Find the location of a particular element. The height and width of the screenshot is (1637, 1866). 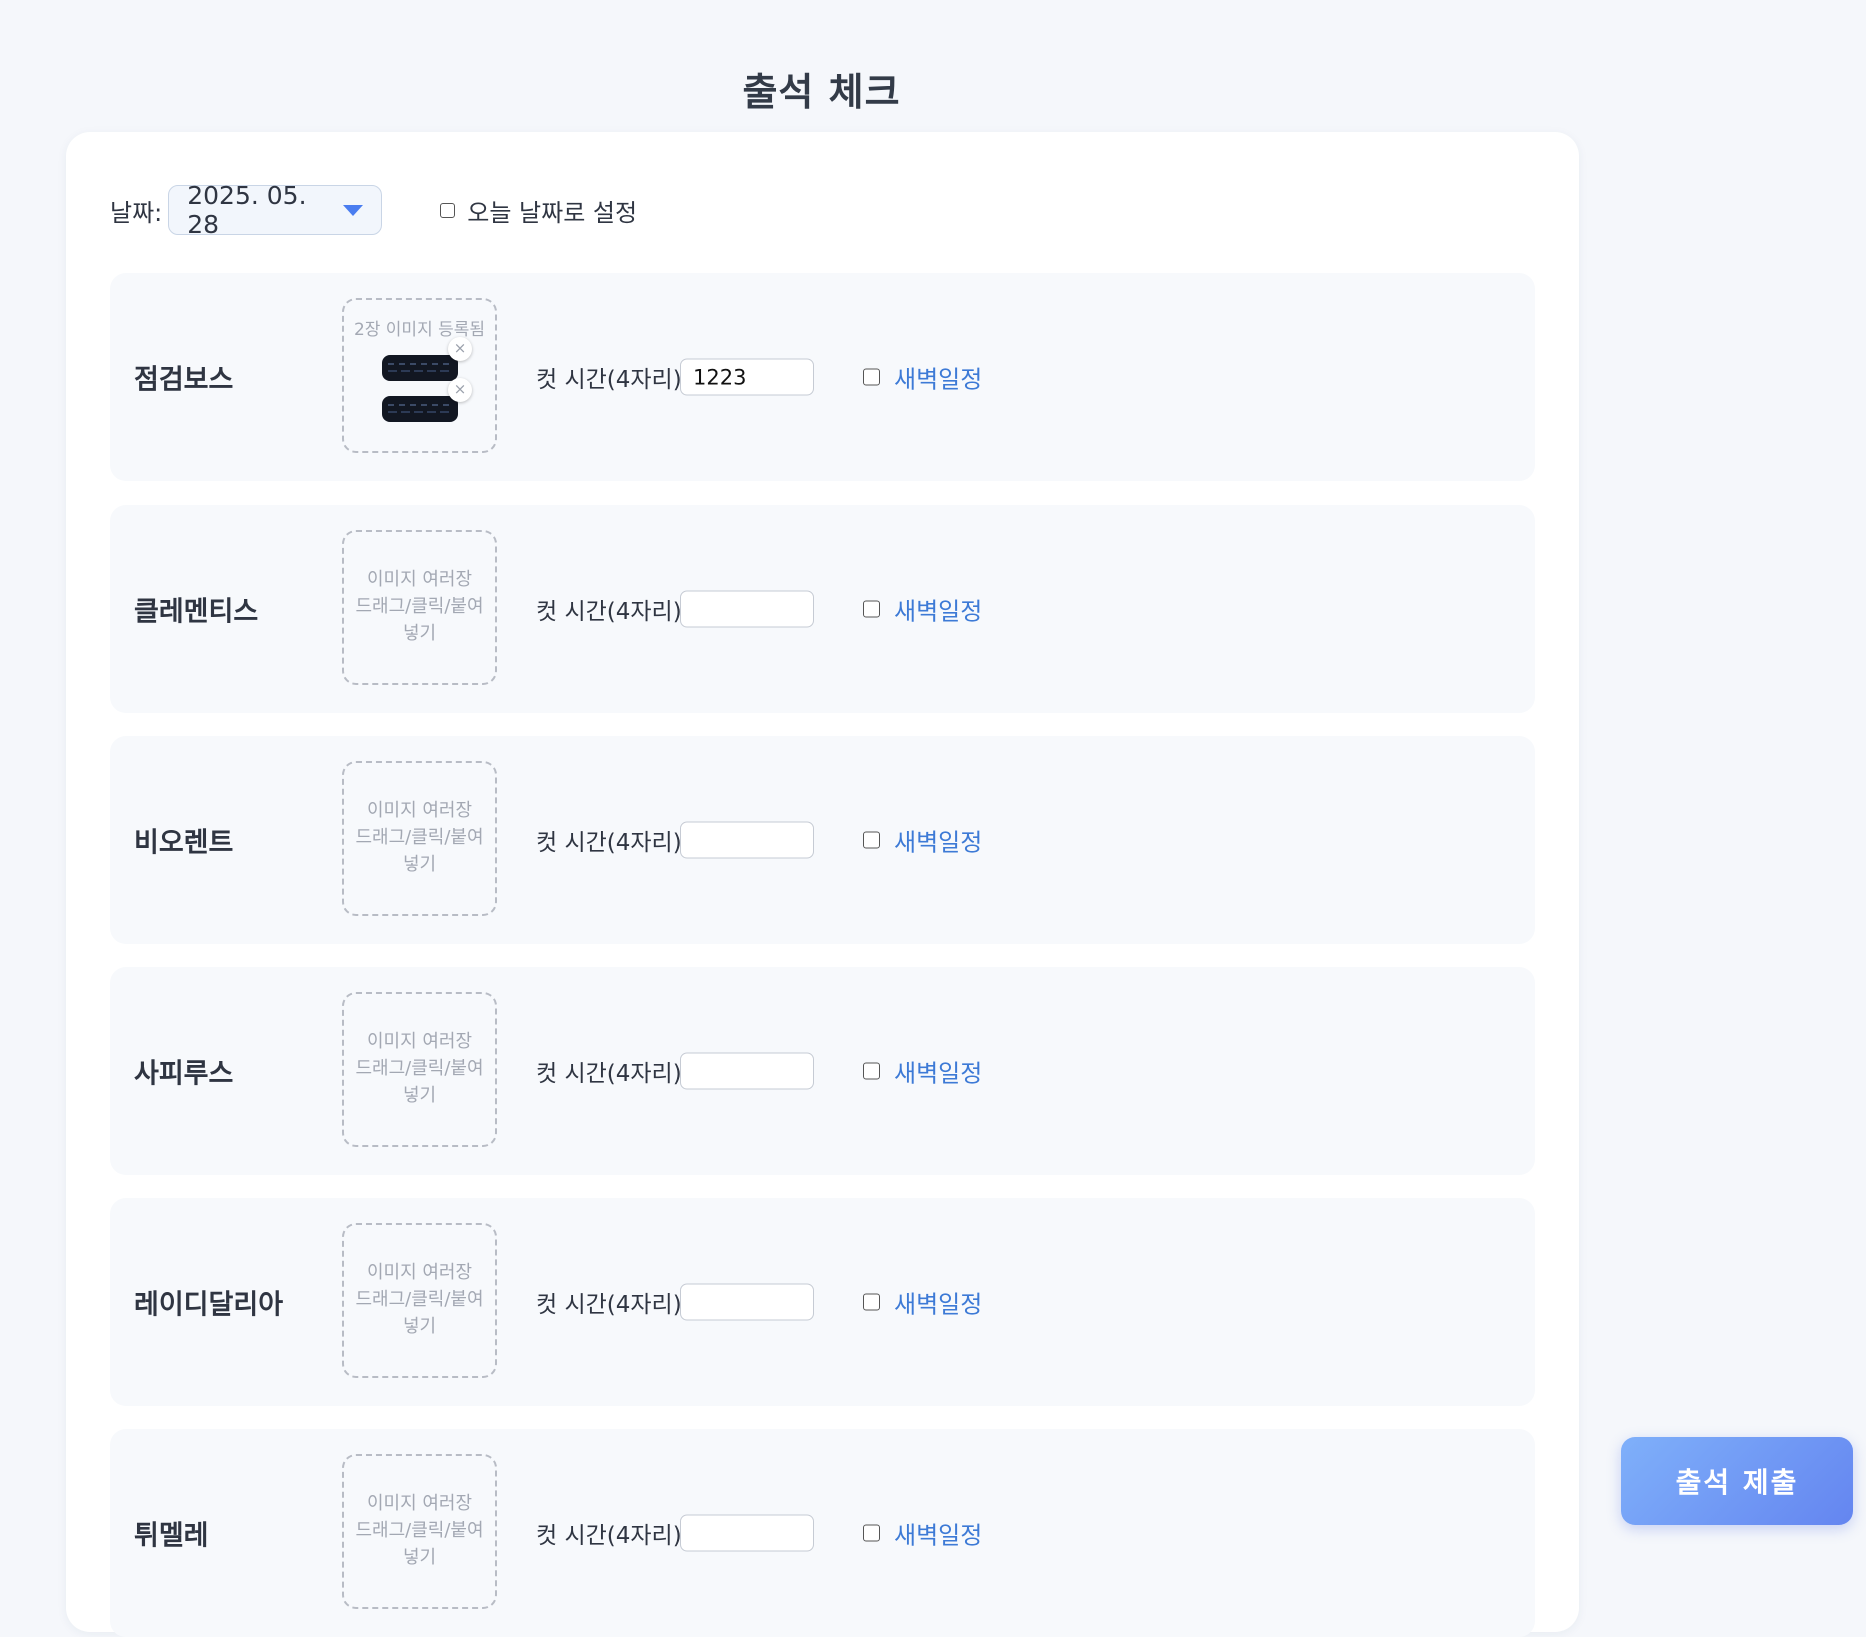

today-checkbox is located at coordinates (448, 210).